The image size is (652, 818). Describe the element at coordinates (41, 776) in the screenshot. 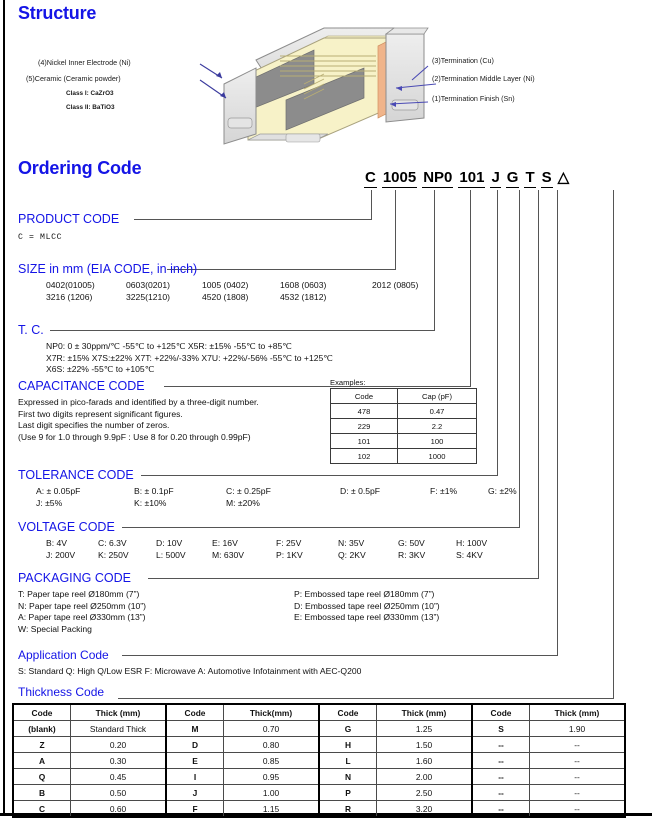

I see `thickness-cell-code: Q` at that location.